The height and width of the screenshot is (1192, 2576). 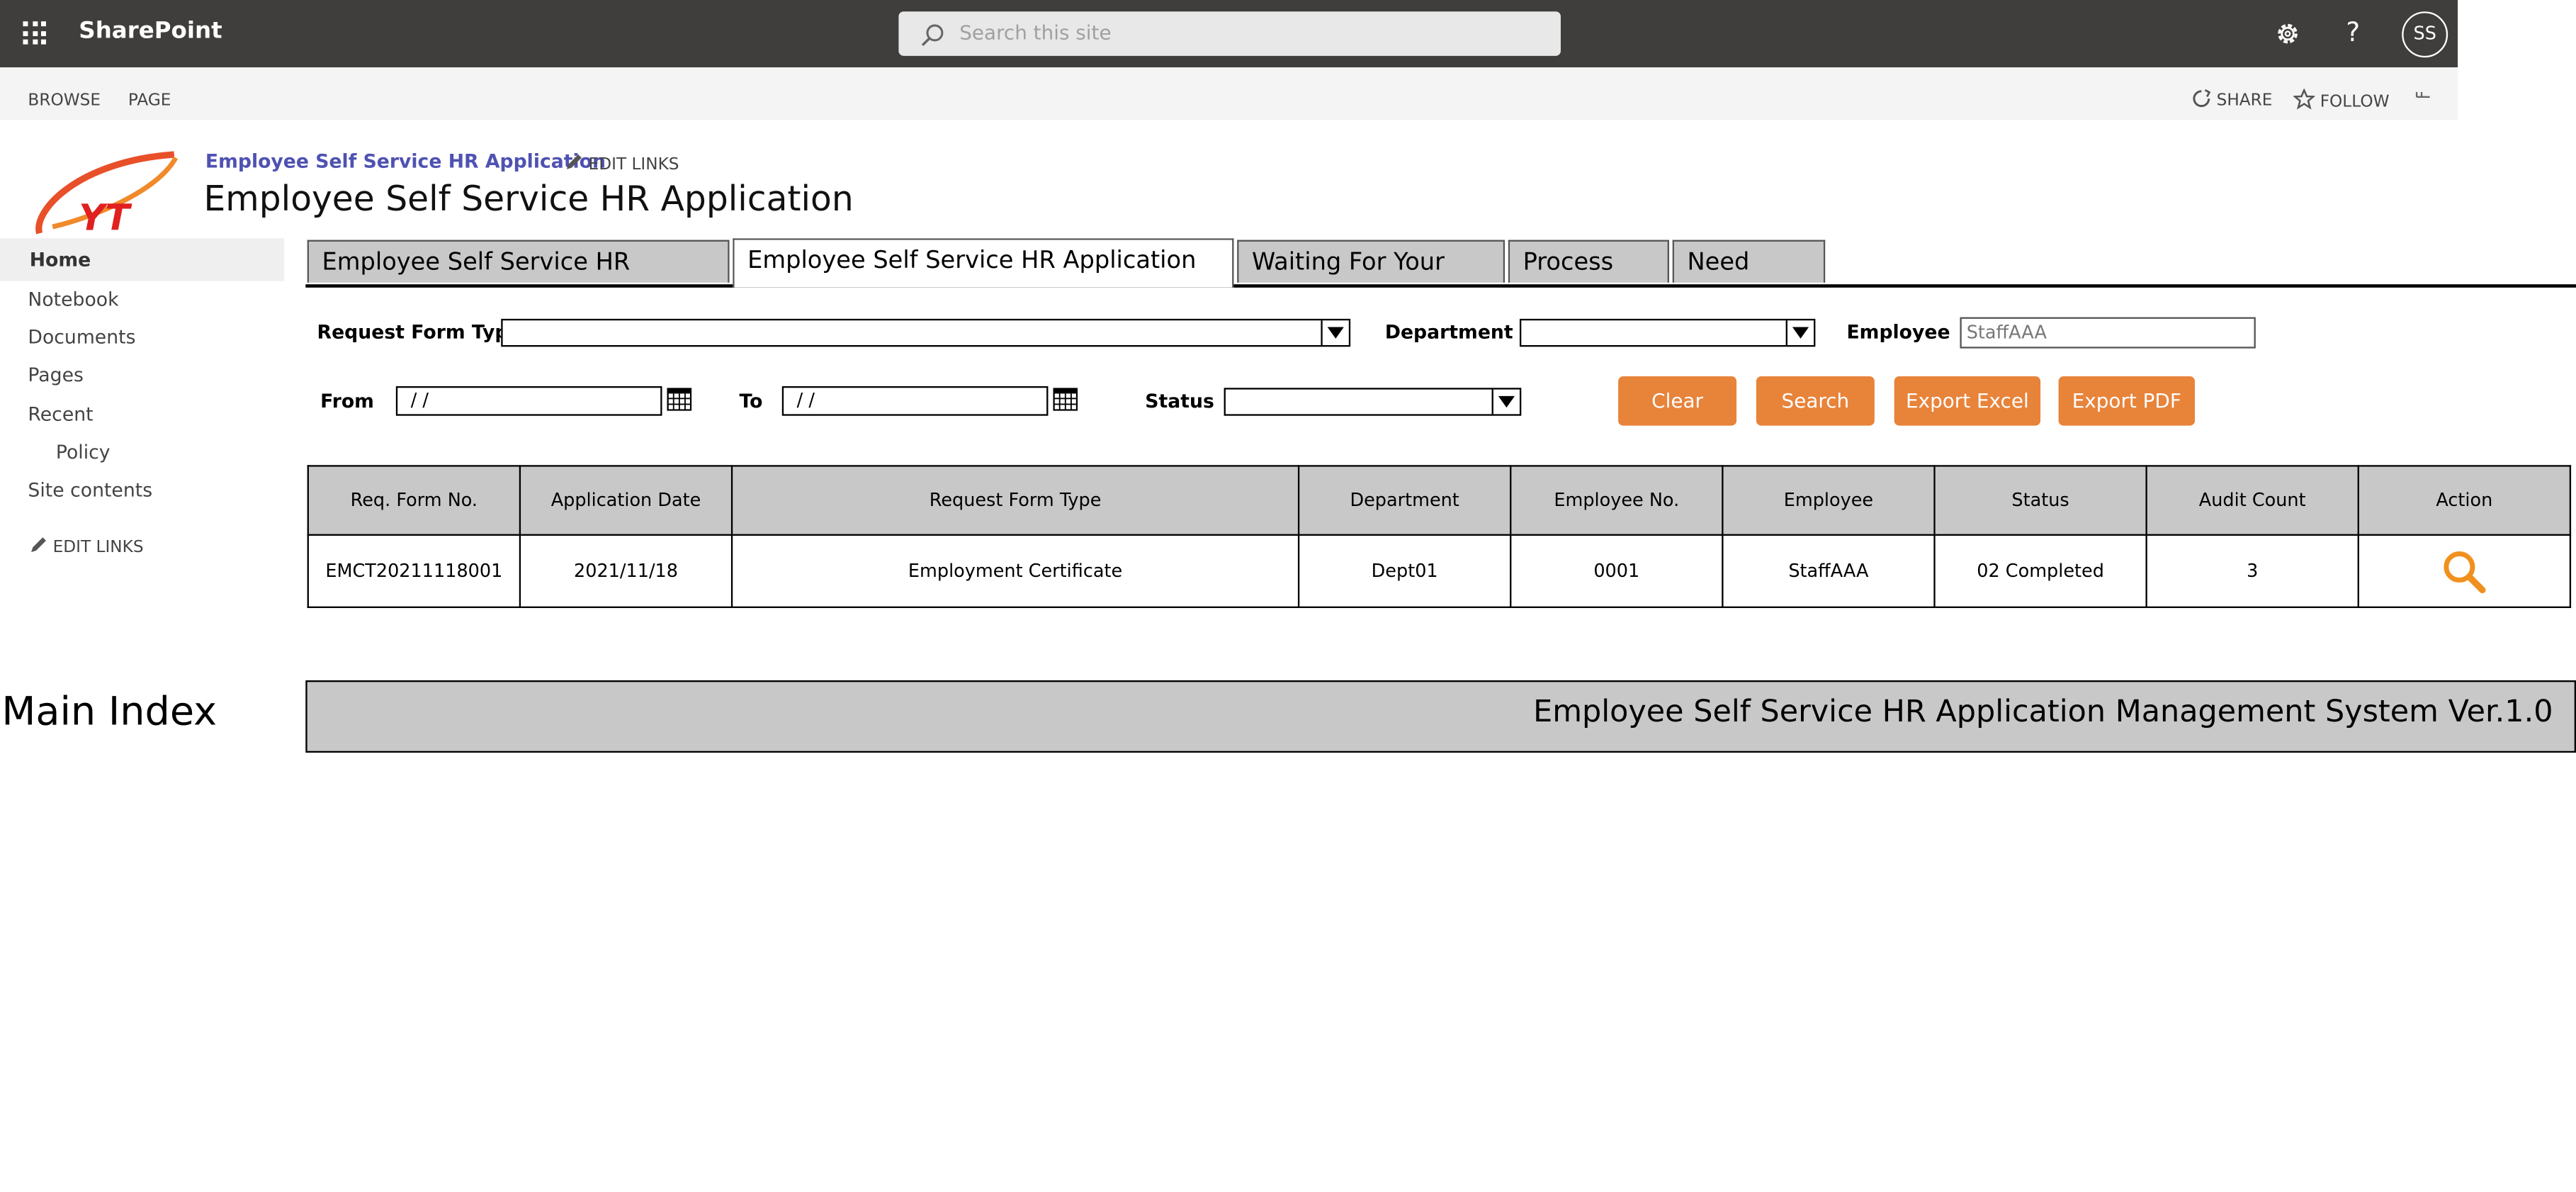 I want to click on tab-bar-baseline, so click(x=1440, y=286).